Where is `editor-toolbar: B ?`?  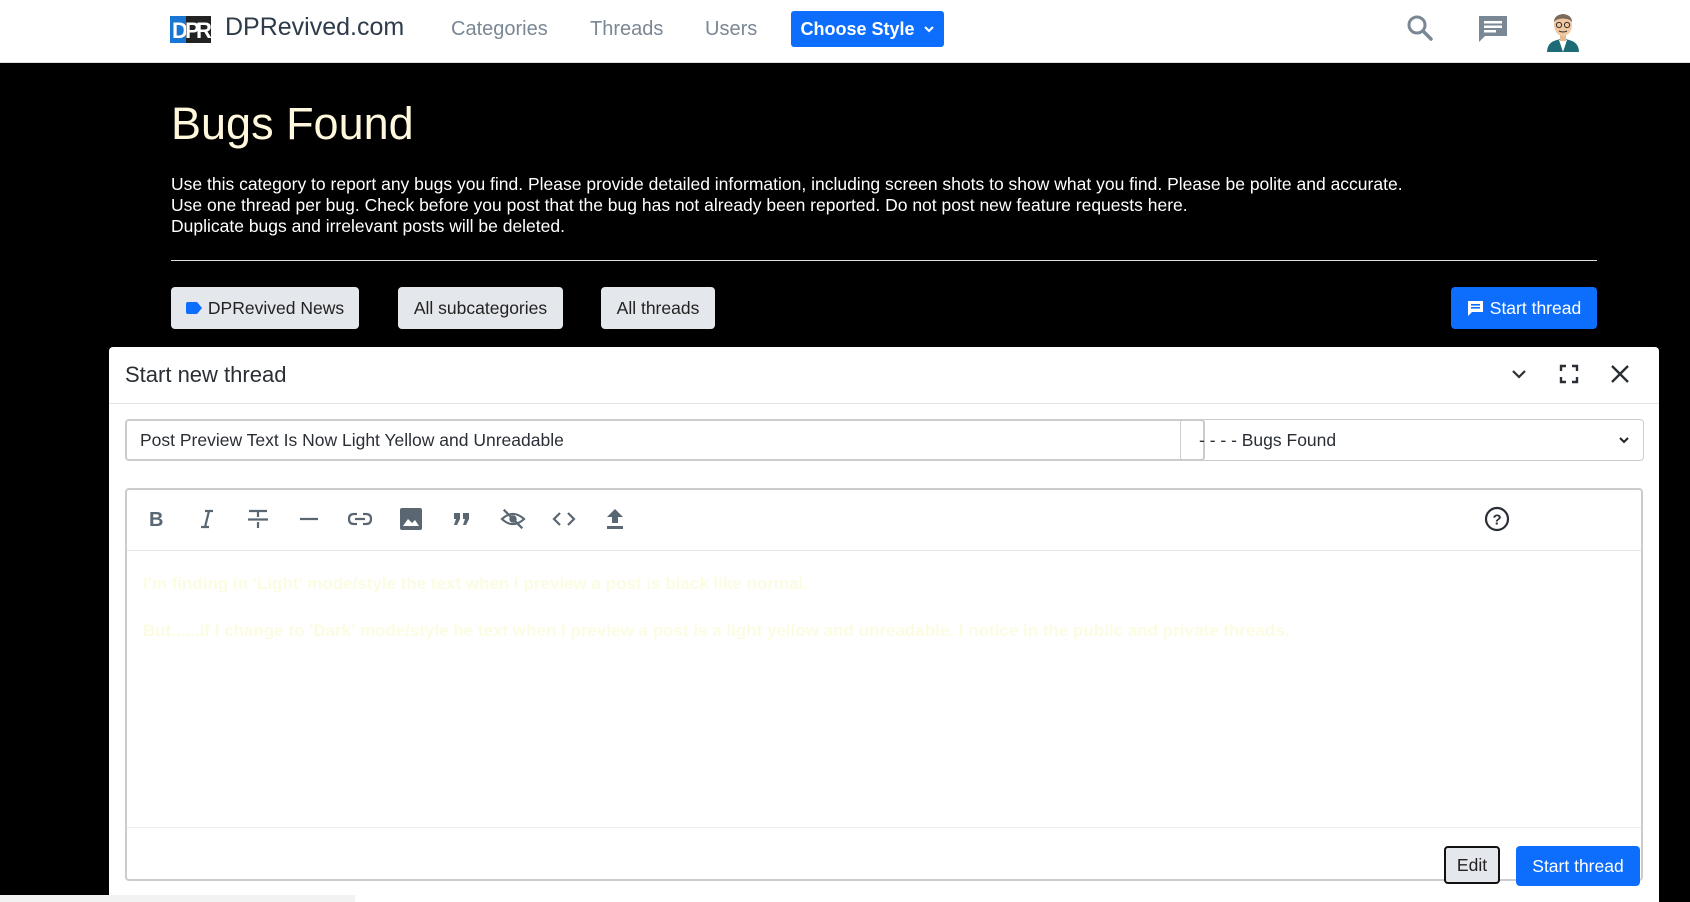 editor-toolbar: B ? is located at coordinates (884, 520).